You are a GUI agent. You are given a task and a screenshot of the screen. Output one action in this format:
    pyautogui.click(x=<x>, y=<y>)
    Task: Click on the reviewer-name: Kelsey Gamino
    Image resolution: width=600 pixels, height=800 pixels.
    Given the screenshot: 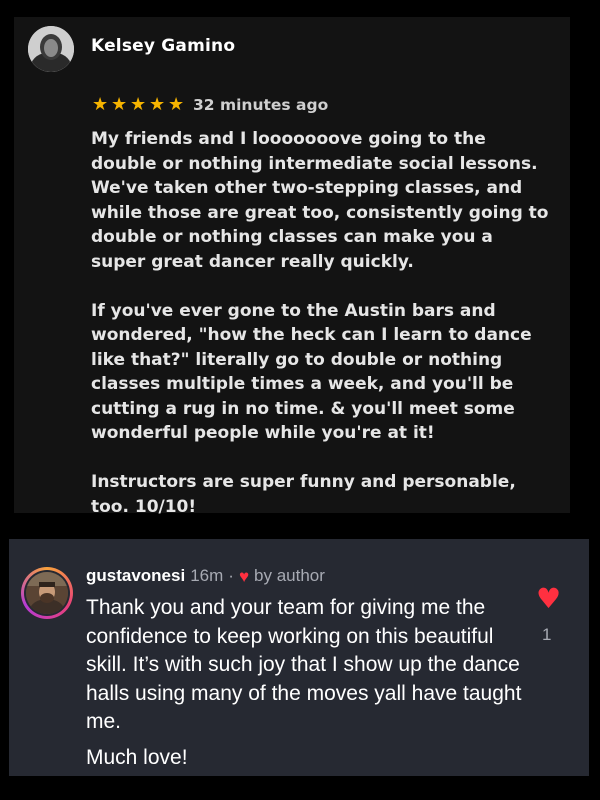 What is the action you would take?
    pyautogui.click(x=163, y=46)
    